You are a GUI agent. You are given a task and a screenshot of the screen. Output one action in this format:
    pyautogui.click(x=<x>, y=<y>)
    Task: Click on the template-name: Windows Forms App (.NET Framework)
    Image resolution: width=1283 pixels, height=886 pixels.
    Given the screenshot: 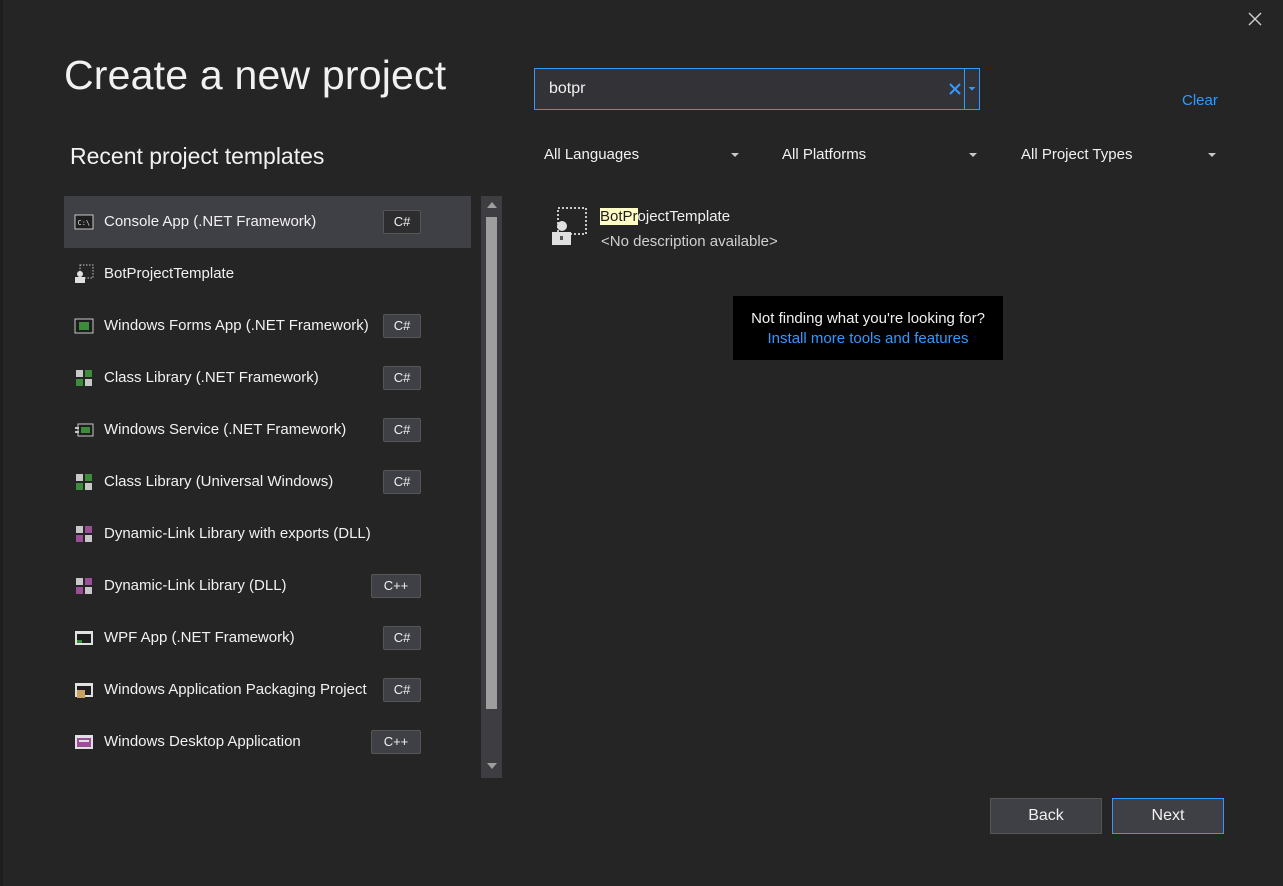 What is the action you would take?
    pyautogui.click(x=236, y=325)
    